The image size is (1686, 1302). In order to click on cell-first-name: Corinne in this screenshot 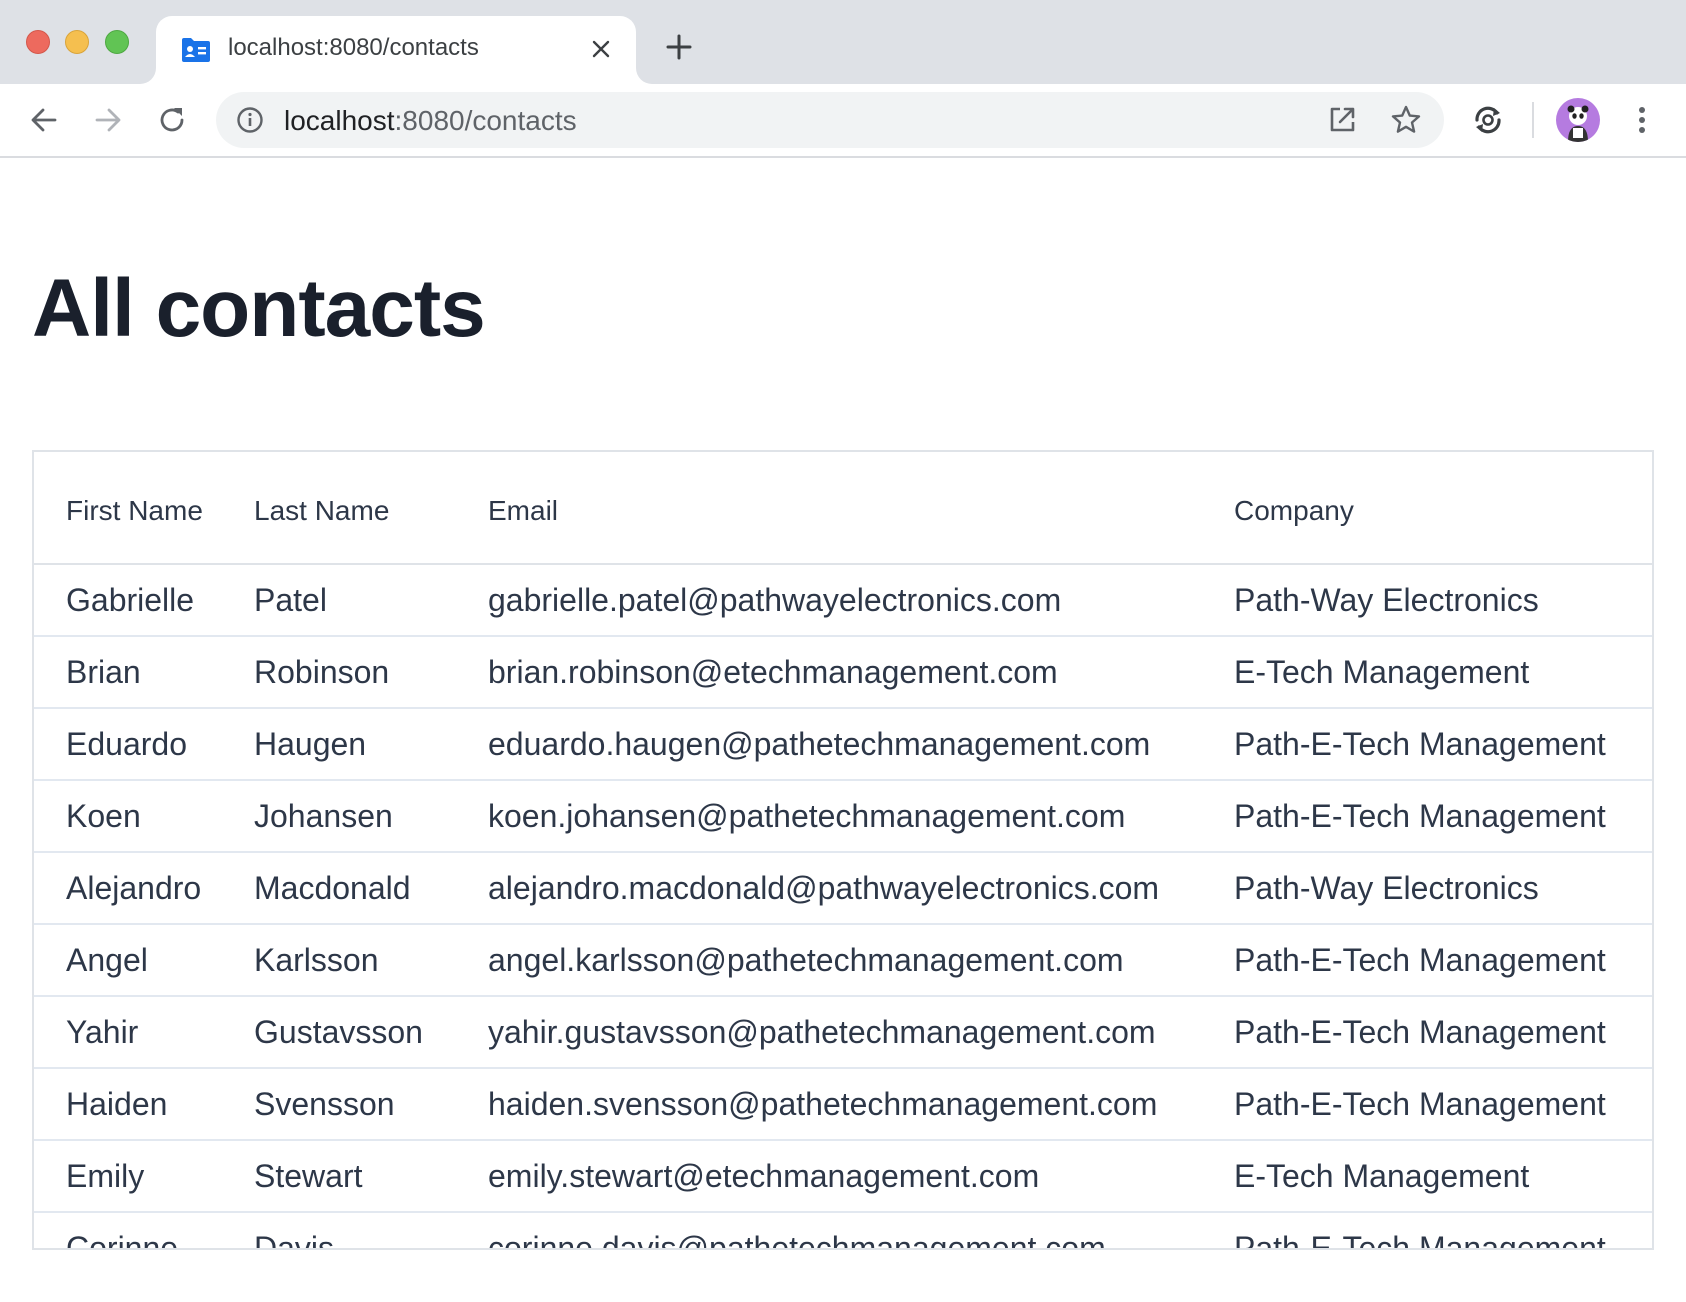, I will do `click(144, 1230)`.